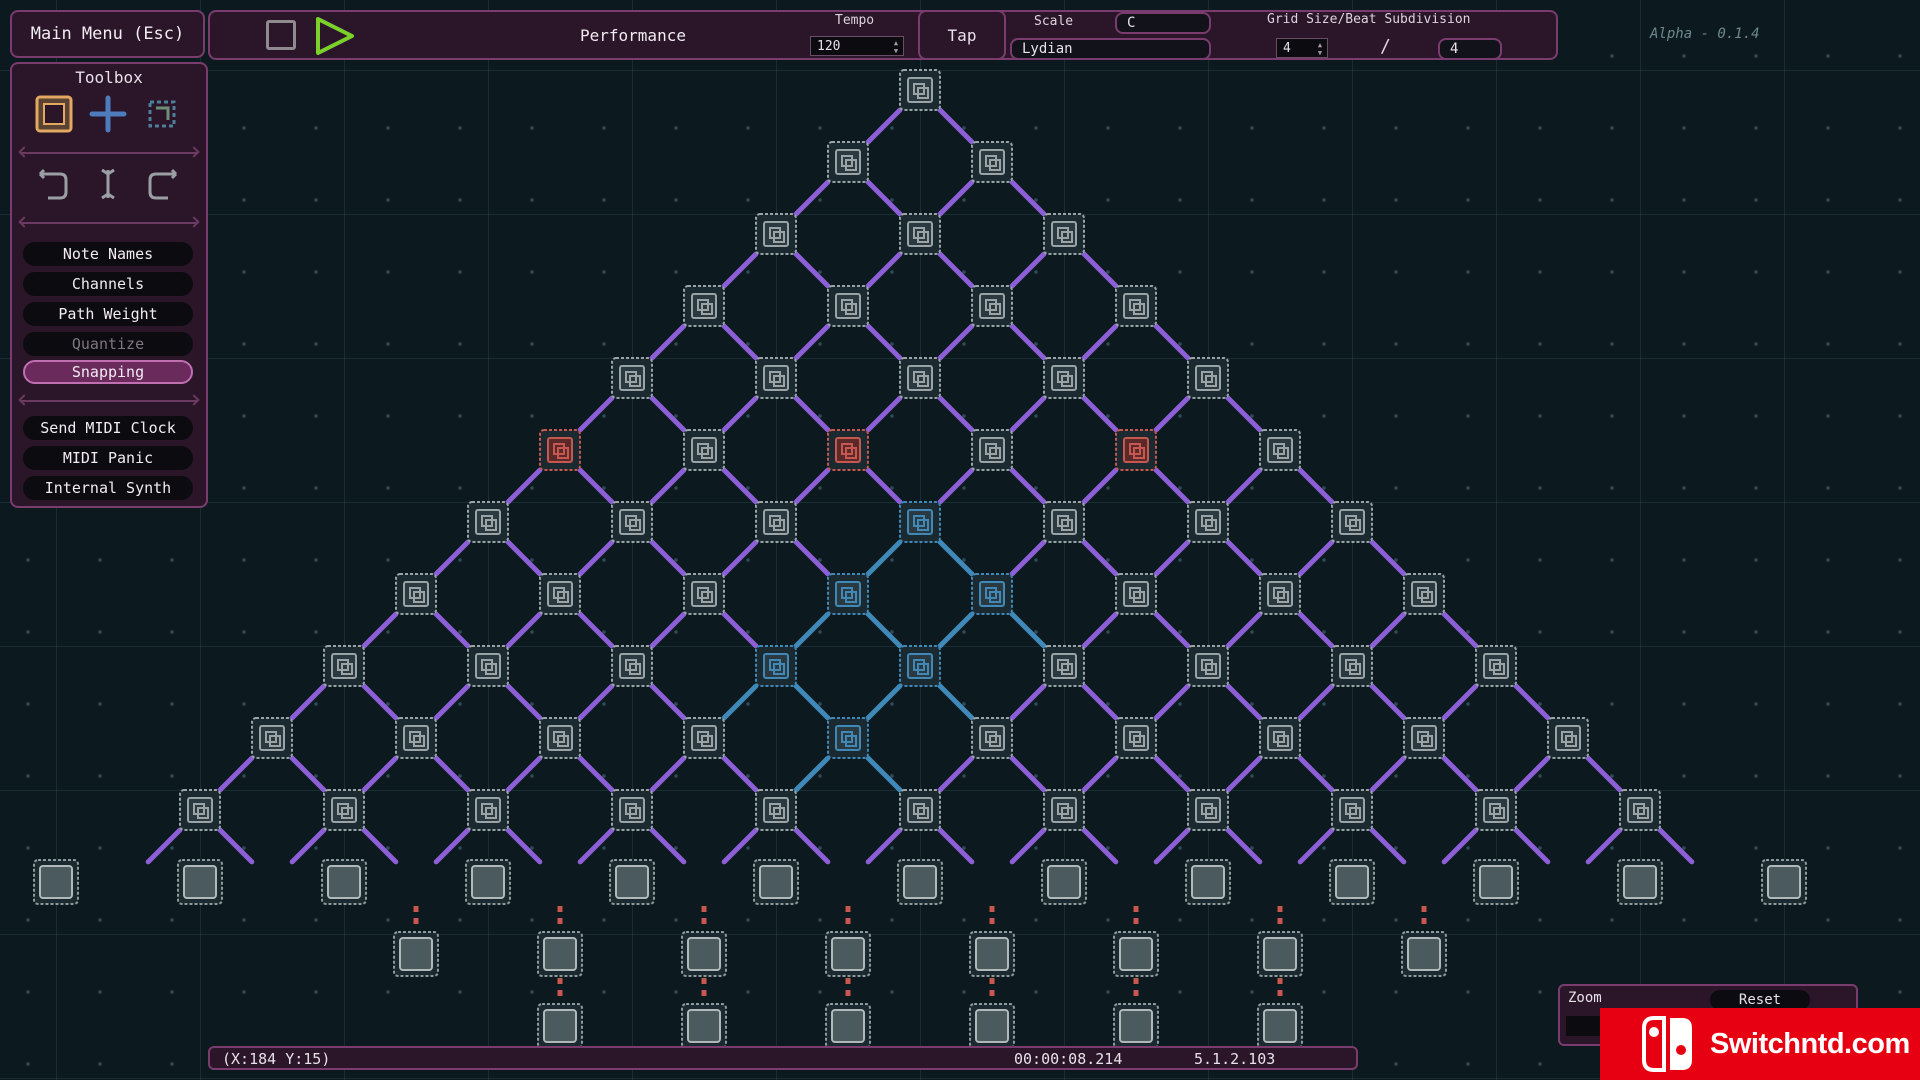 This screenshot has height=1080, width=1920. I want to click on grid-size-input: 4 ▲ ▼, so click(1302, 48).